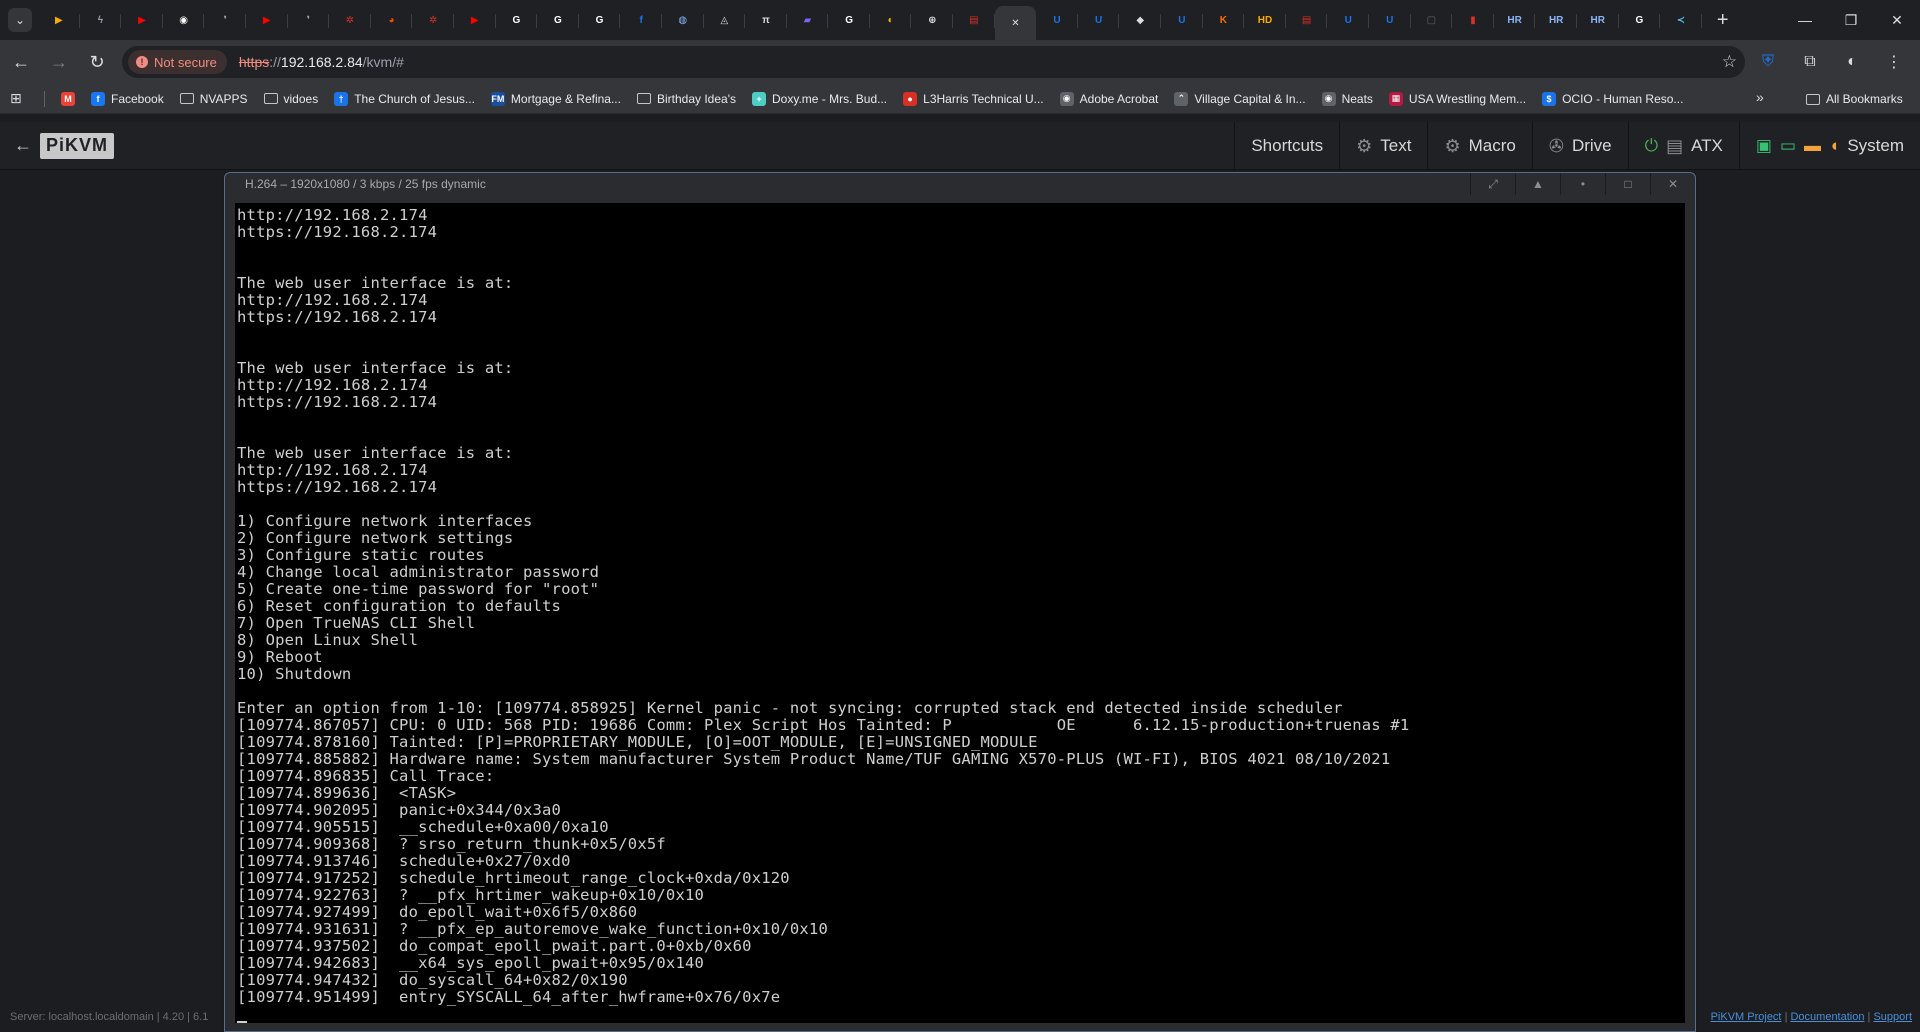 The width and height of the screenshot is (1920, 1032). Describe the element at coordinates (1432, 20) in the screenshot. I see `browser-tab: ▢` at that location.